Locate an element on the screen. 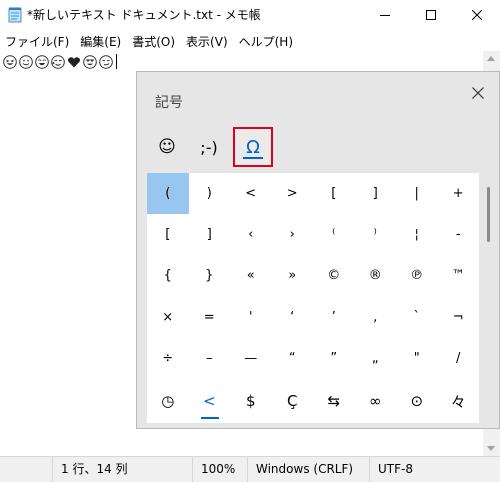 The width and height of the screenshot is (500, 482). symbol-cell: } is located at coordinates (210, 275).